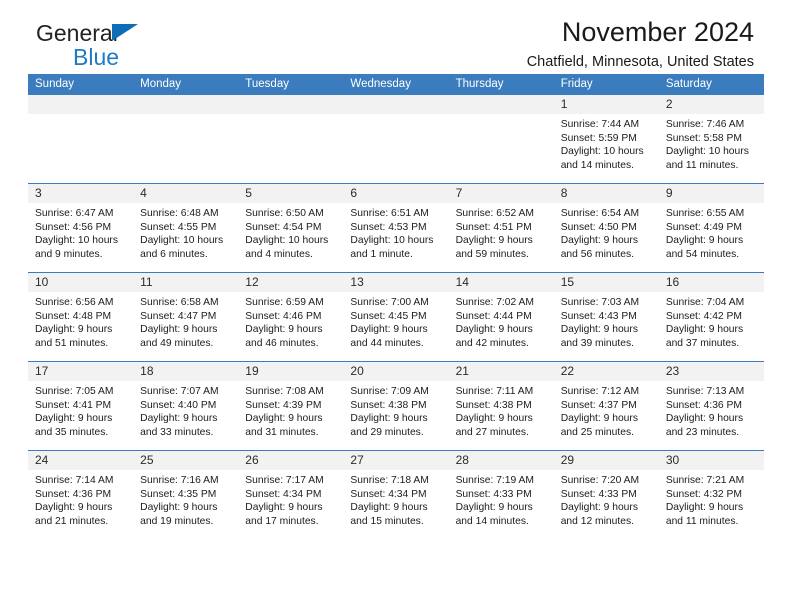  What do you see at coordinates (493, 227) in the screenshot?
I see `sunset-time: Sunset: 4:51 PM` at bounding box center [493, 227].